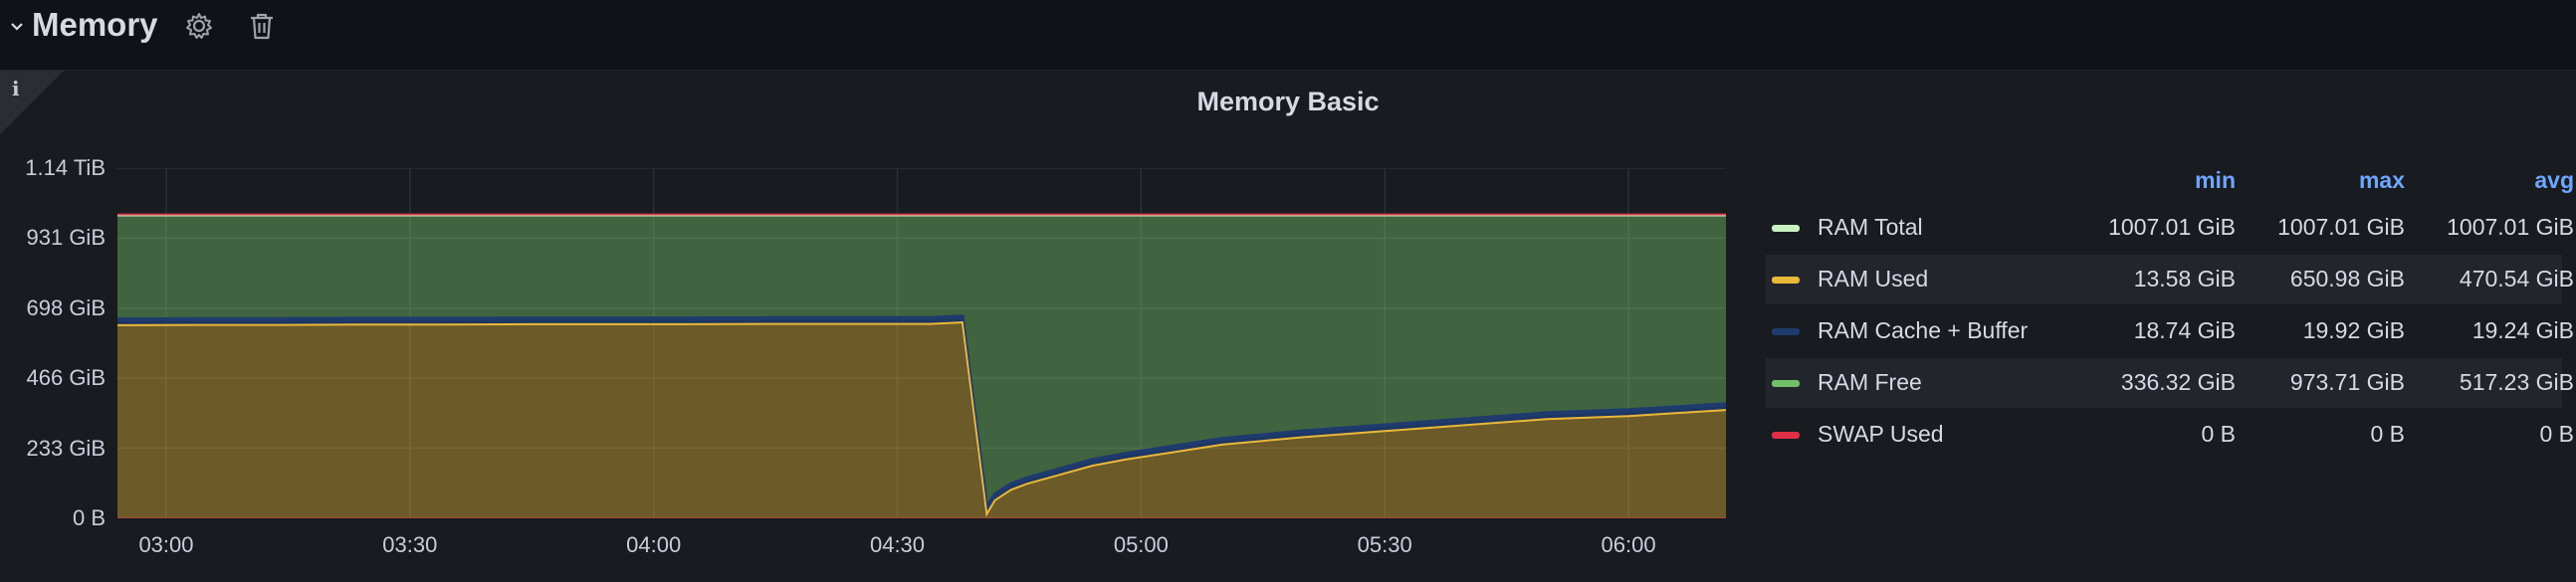 Image resolution: width=2576 pixels, height=582 pixels. I want to click on y-tick-label: 1.14 TiB, so click(65, 167).